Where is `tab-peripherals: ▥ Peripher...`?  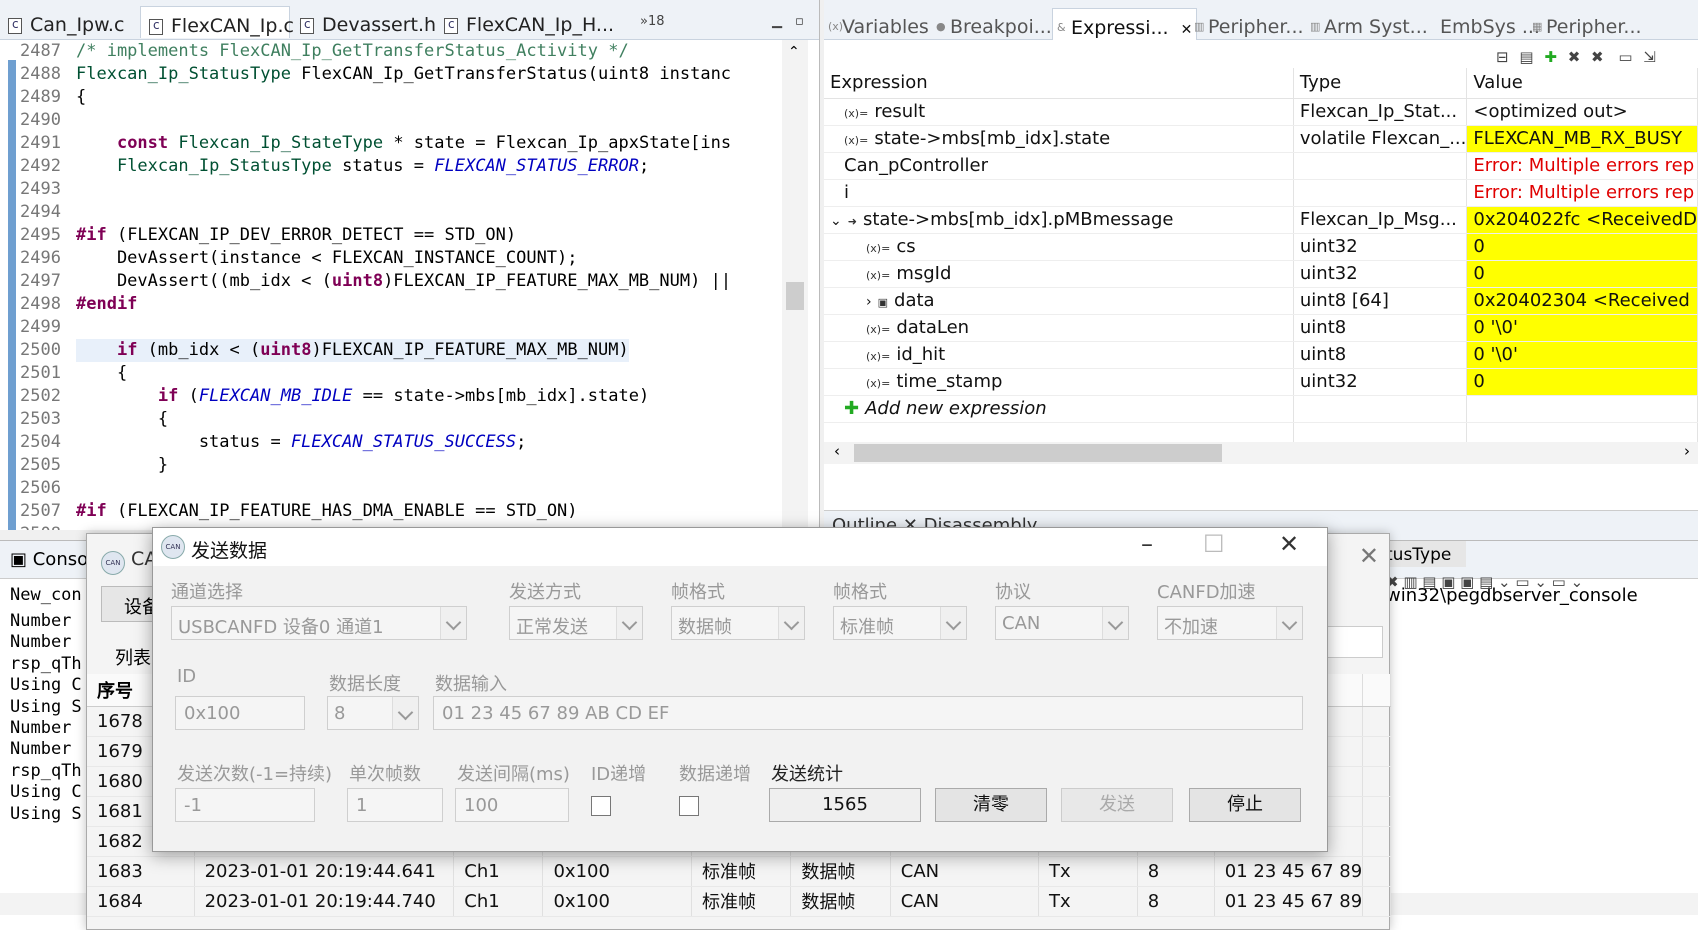
tab-peripherals: ▥ Peripher... is located at coordinates (1249, 24).